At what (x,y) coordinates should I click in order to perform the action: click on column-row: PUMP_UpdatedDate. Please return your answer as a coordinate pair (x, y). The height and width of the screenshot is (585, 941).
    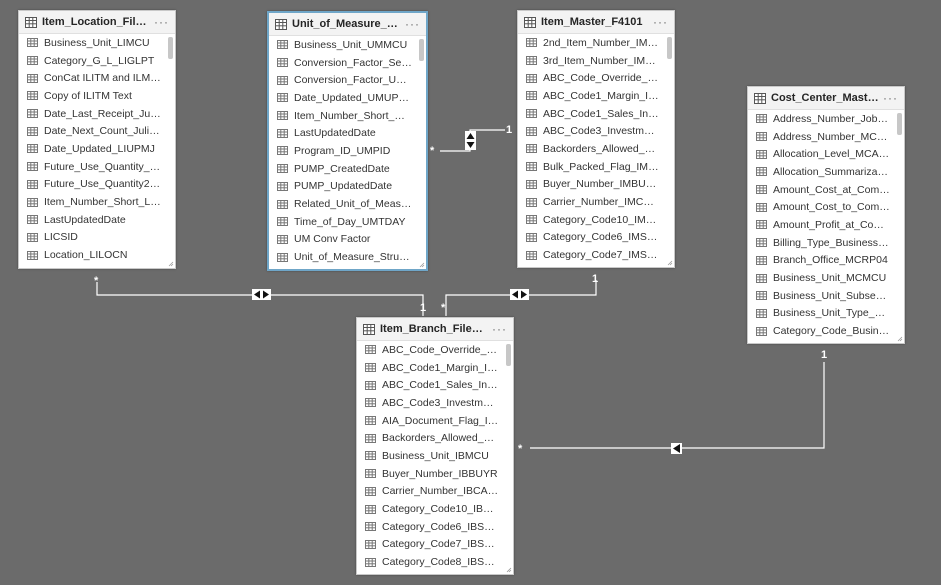
    Looking at the image, I should click on (347, 187).